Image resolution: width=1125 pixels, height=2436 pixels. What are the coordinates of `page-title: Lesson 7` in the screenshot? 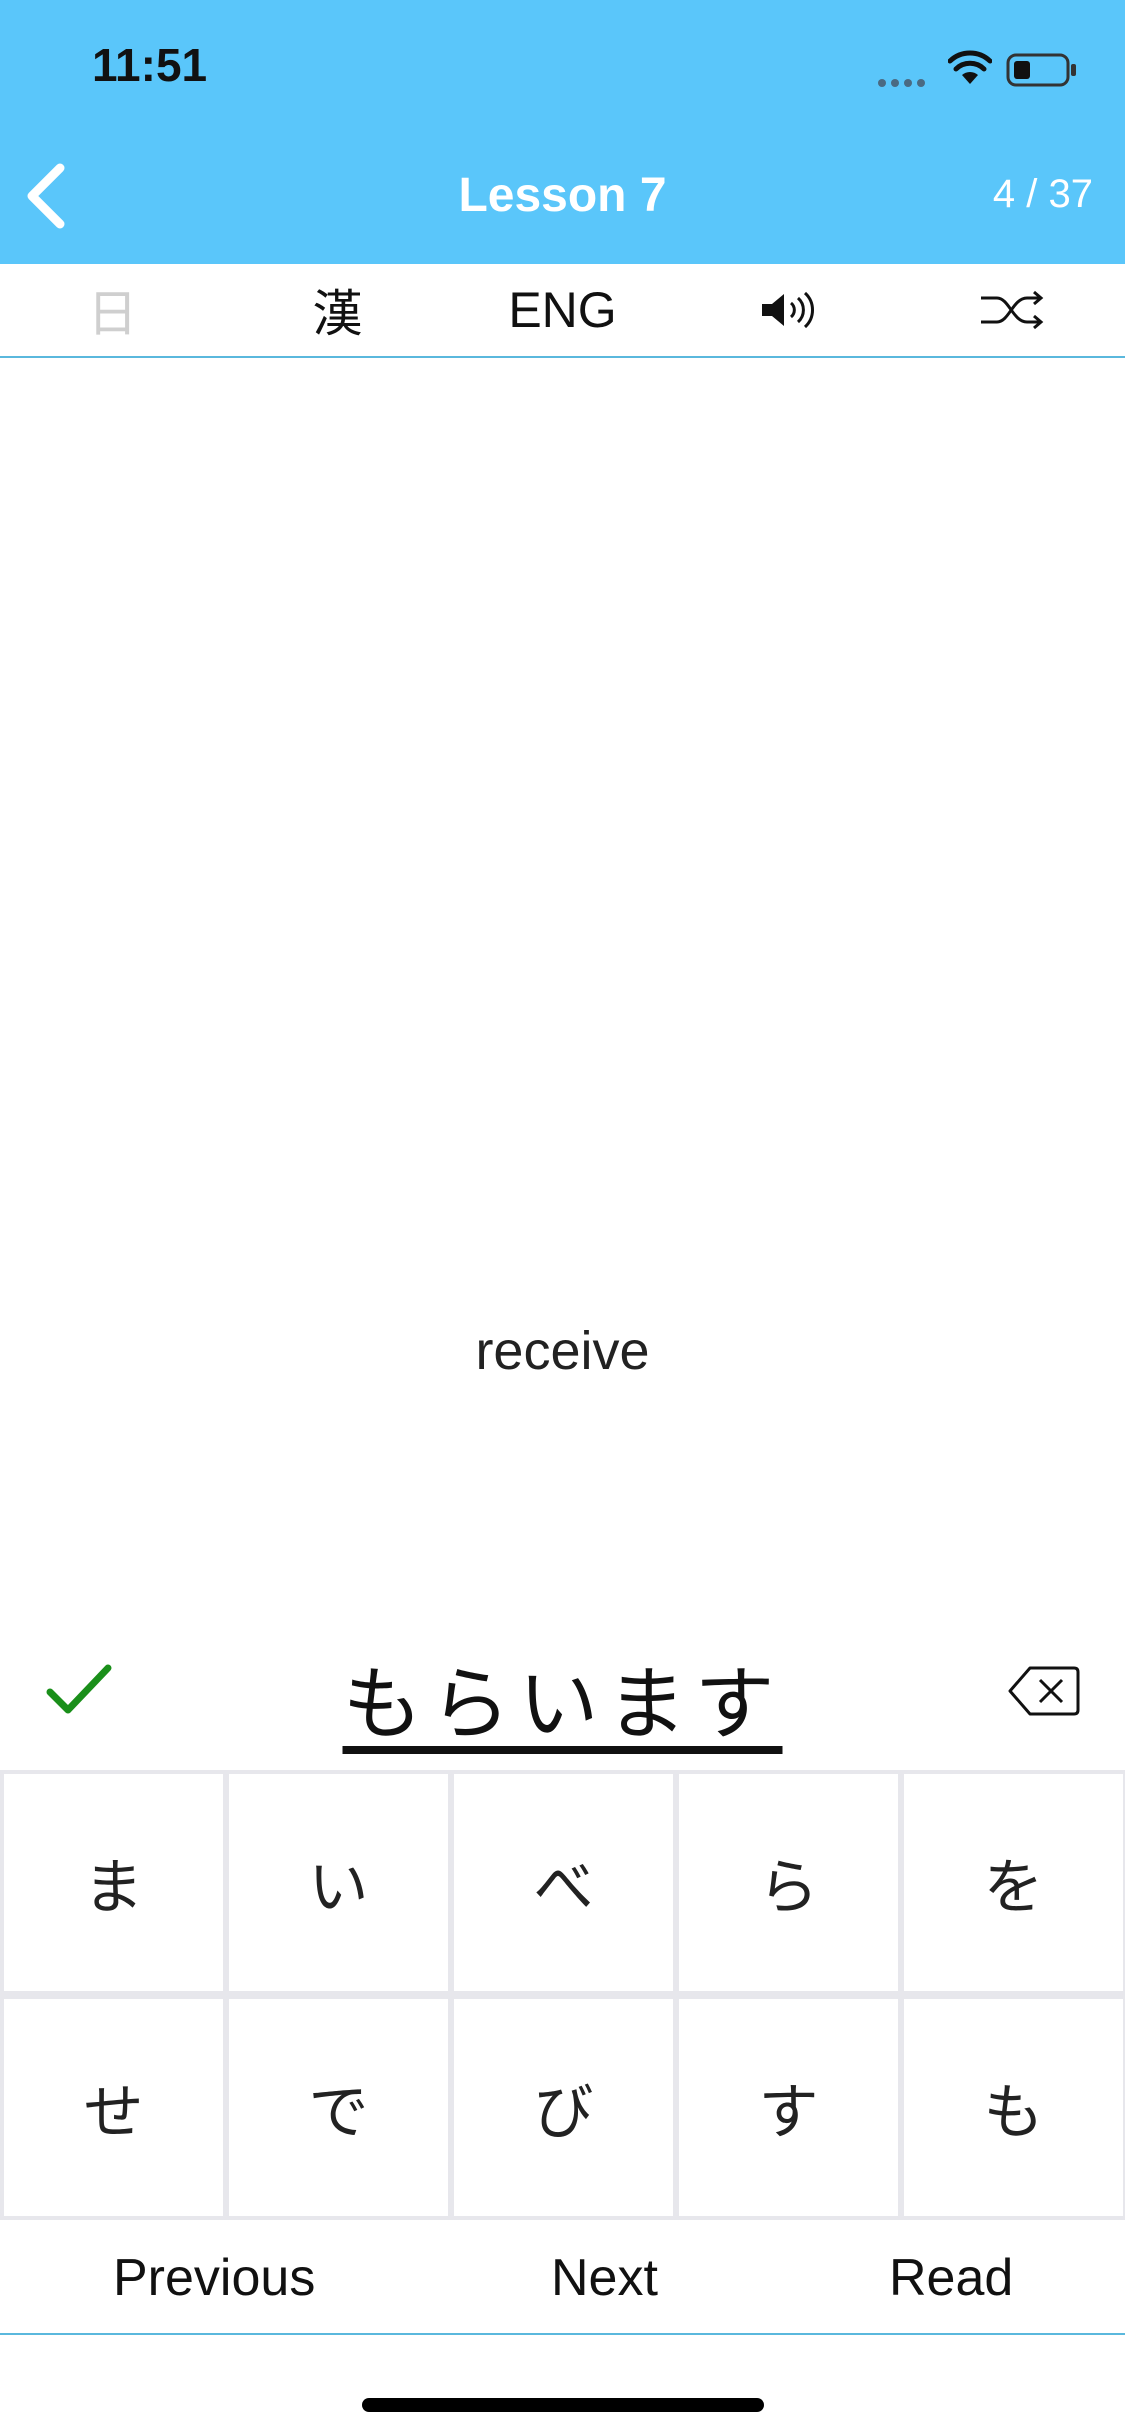 It's located at (562, 195).